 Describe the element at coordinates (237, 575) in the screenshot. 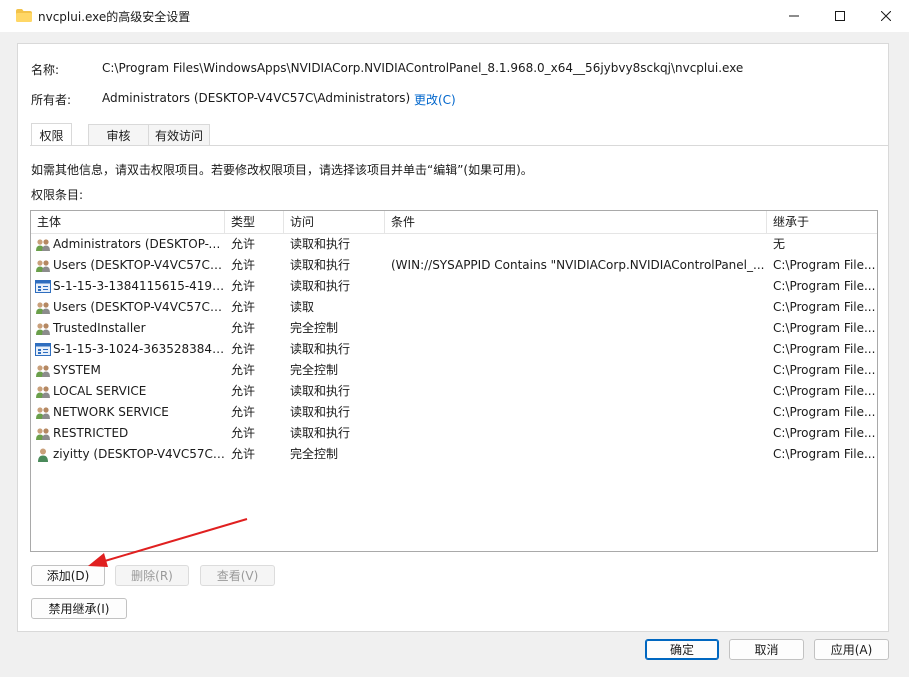

I see `view-button: 查看(V)` at that location.